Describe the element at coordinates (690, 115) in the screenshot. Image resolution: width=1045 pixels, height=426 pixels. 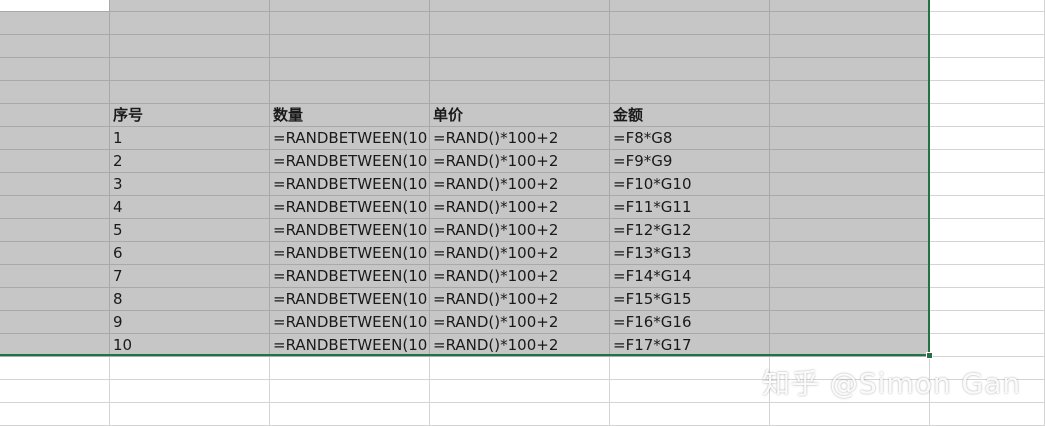
I see `column-header-cell: 金额` at that location.